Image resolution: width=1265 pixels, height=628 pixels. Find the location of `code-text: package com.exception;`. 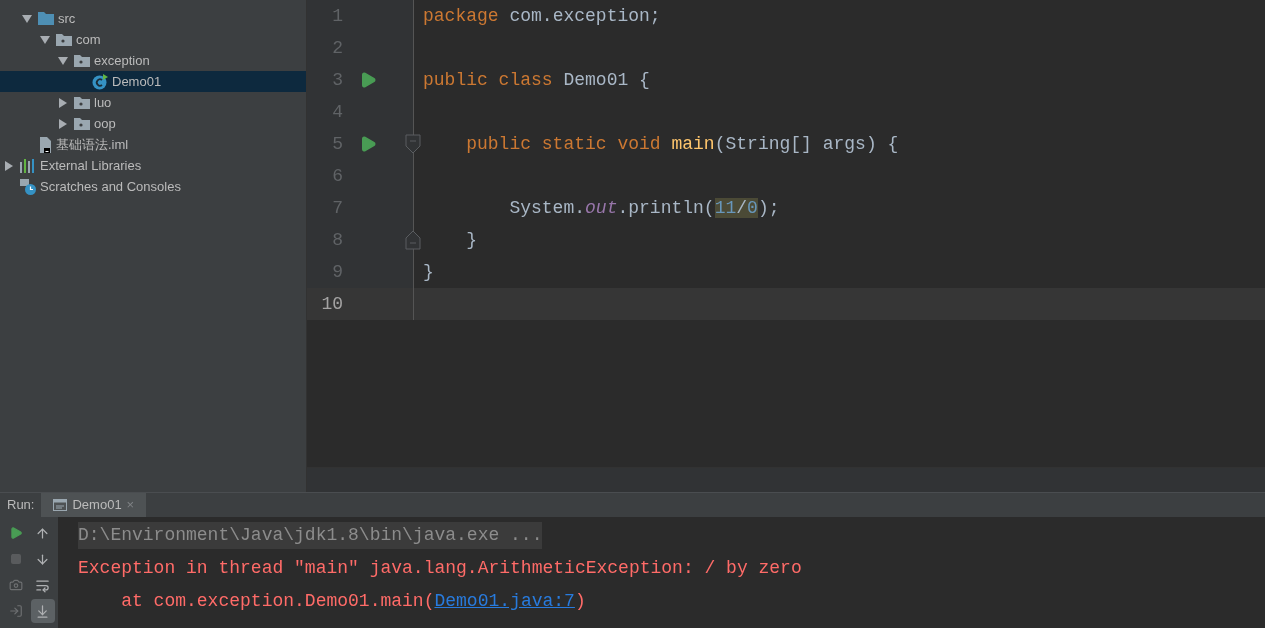

code-text: package com.exception; is located at coordinates (541, 16).